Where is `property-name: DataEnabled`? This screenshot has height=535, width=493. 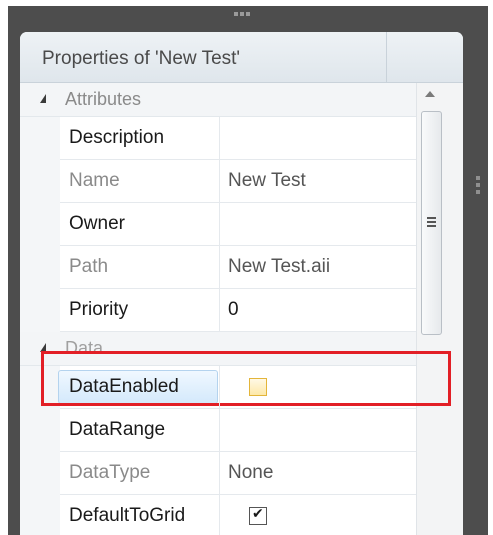
property-name: DataEnabled is located at coordinates (140, 387).